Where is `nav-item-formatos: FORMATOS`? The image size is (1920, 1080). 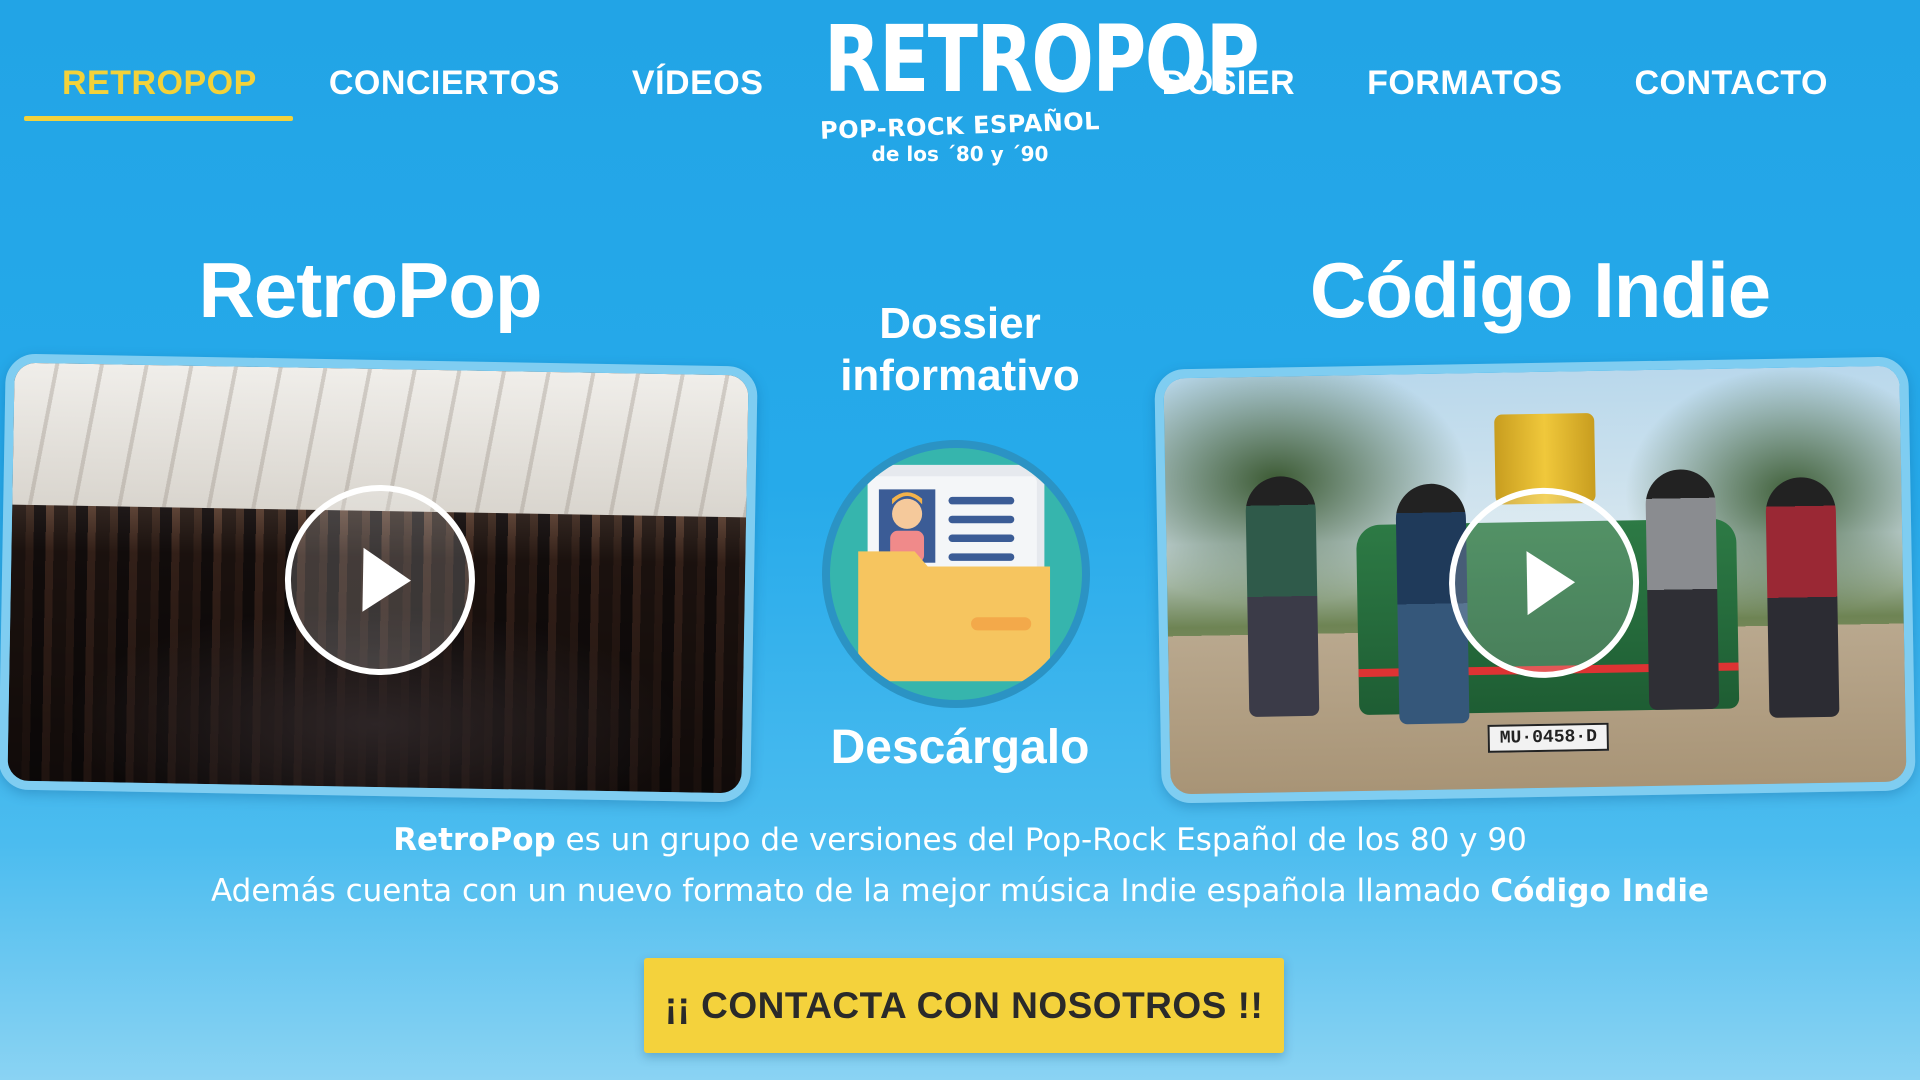
nav-item-formatos: FORMATOS is located at coordinates (1464, 89).